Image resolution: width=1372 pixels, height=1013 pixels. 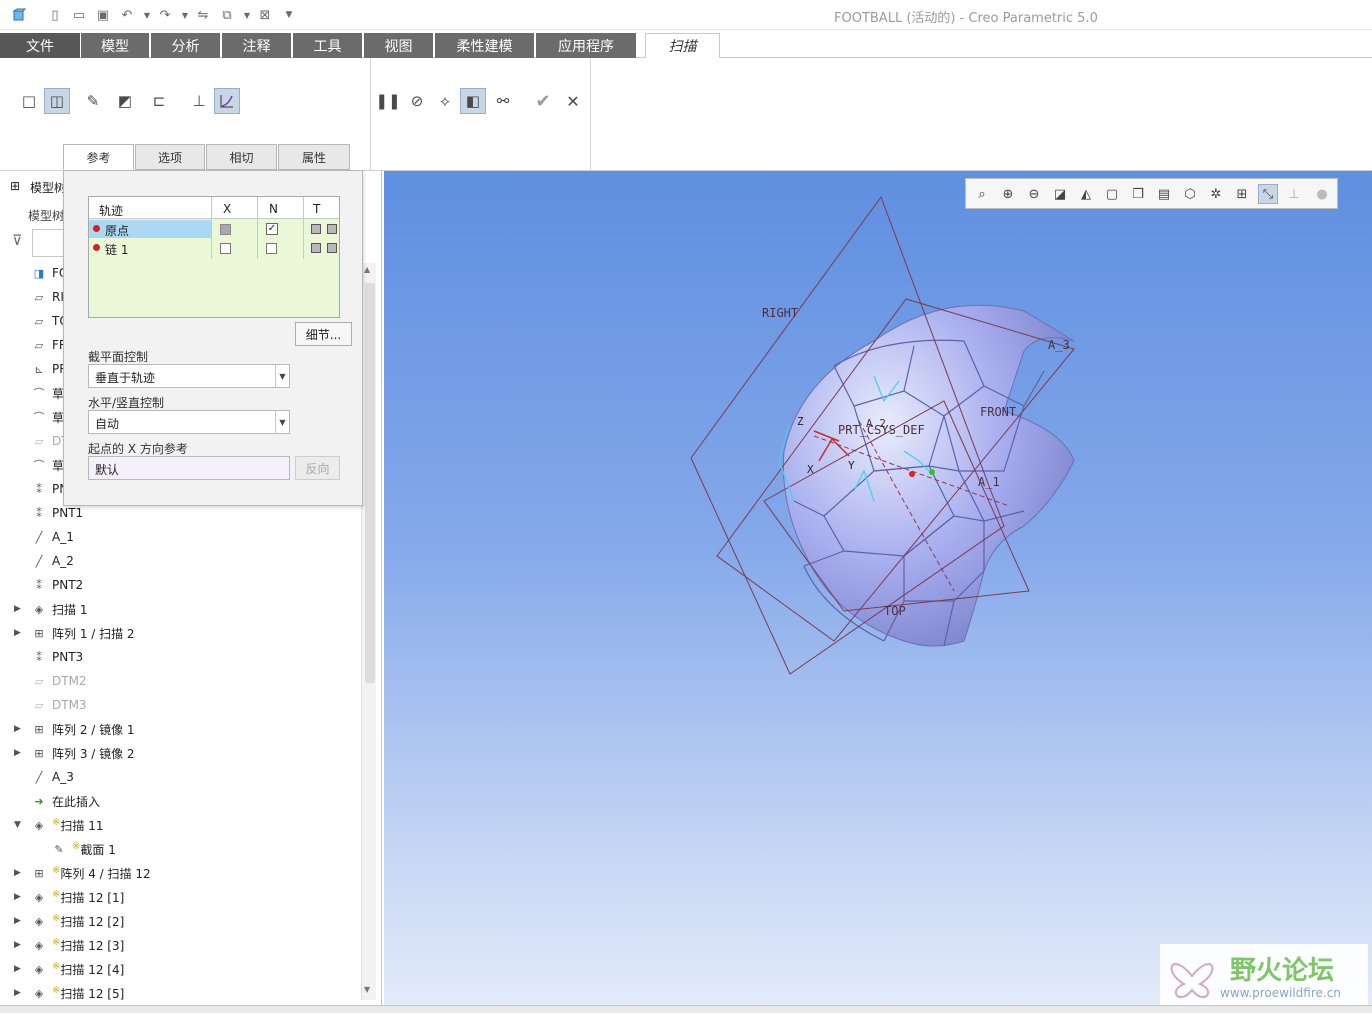 I want to click on zoom-out-icon: ⊖, so click(x=1034, y=194).